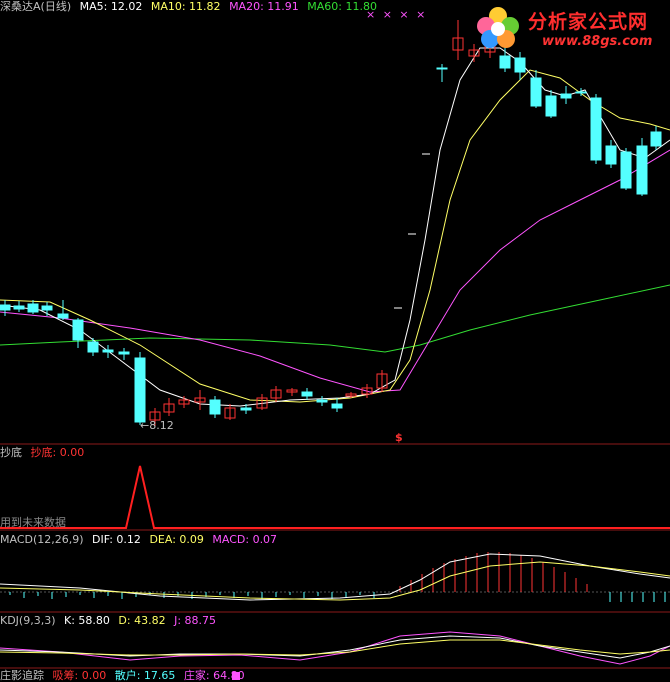 The image size is (670, 682). I want to click on low-price-annotation: ←8.12, so click(157, 425).